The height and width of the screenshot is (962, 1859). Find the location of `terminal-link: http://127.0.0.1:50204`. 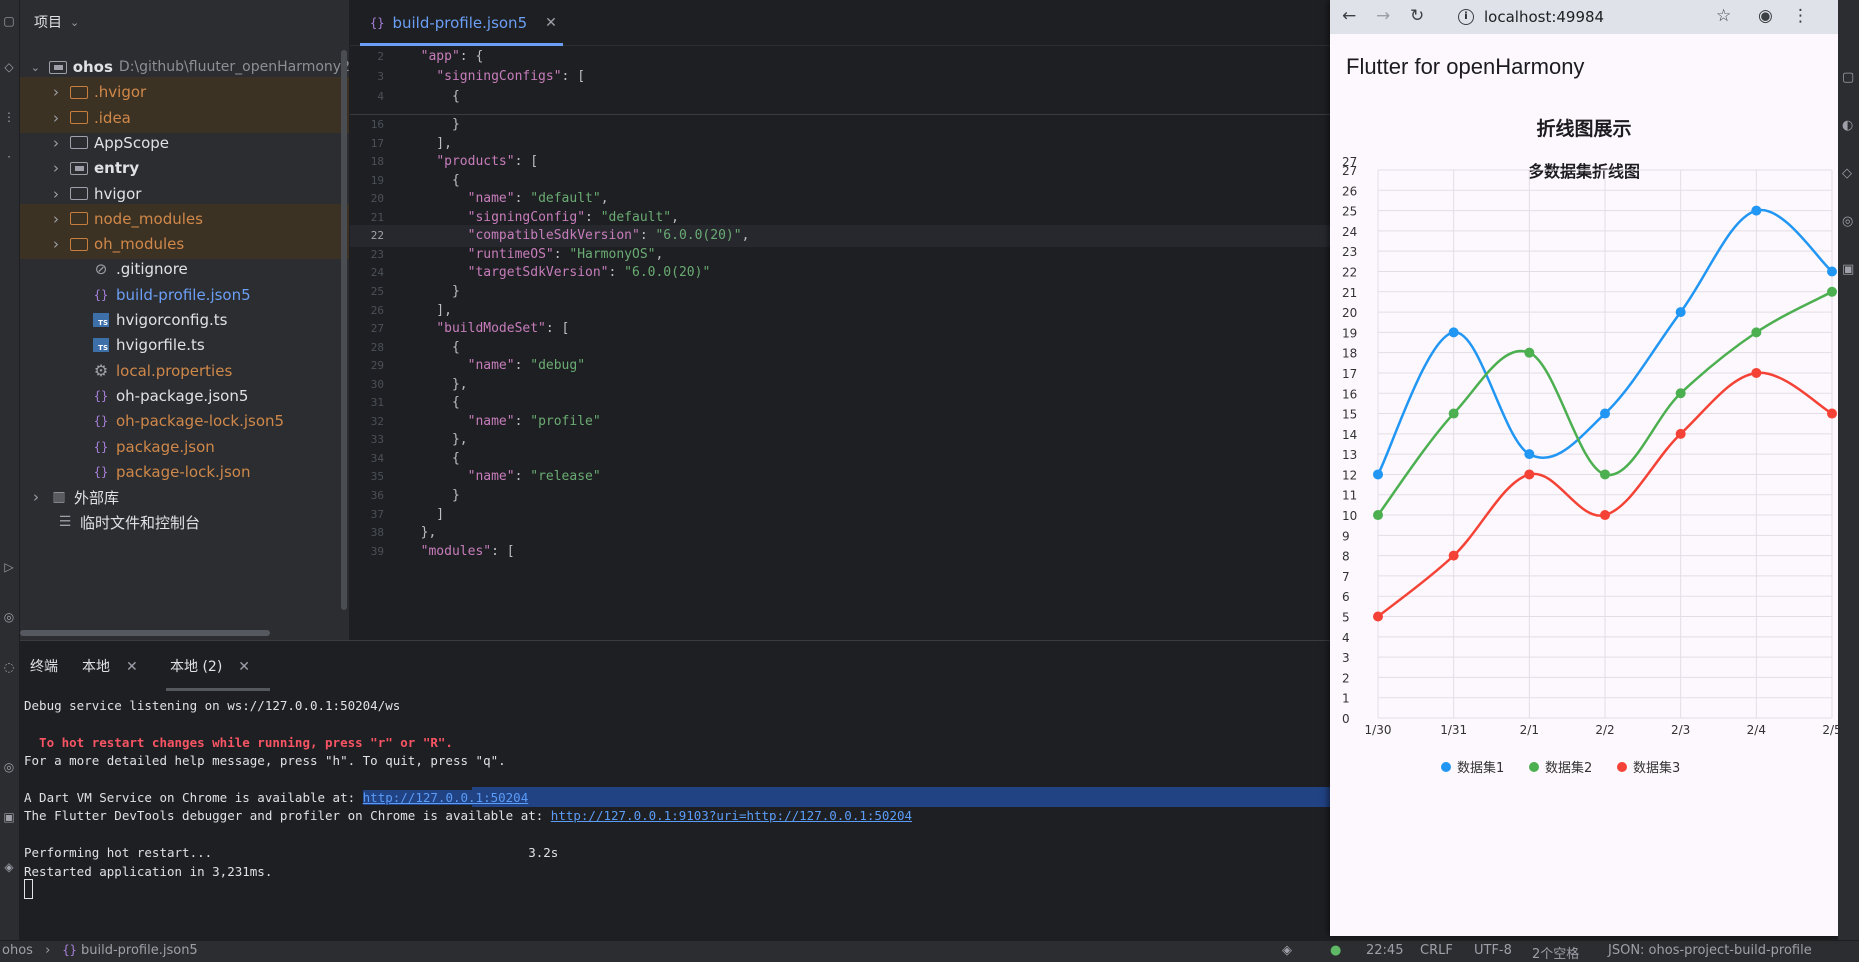

terminal-link: http://127.0.0.1:50204 is located at coordinates (445, 797).